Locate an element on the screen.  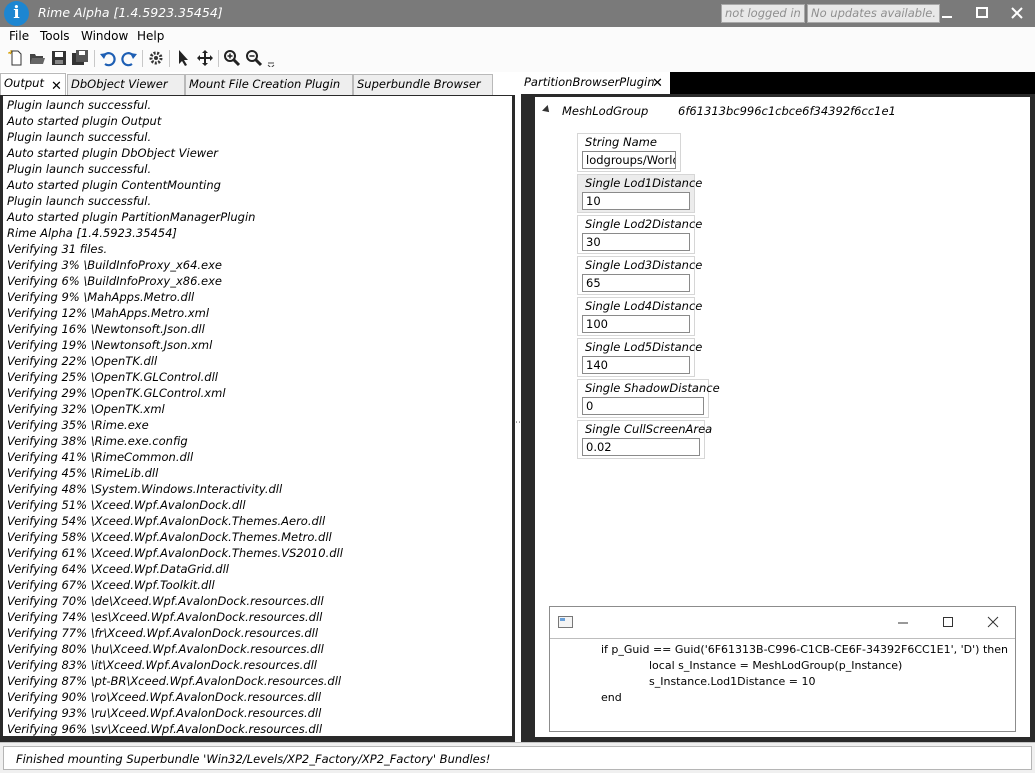
script-window-titlebar is located at coordinates (782, 622).